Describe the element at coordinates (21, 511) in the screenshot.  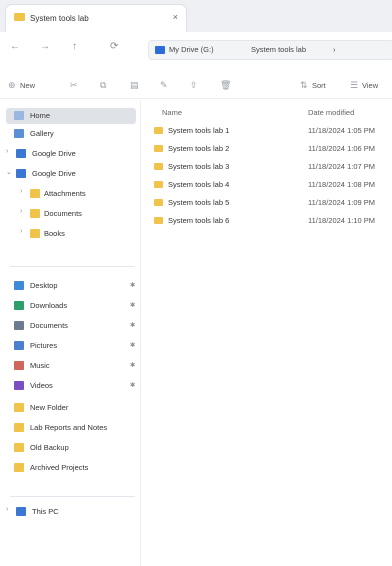
I see `pc-icon` at that location.